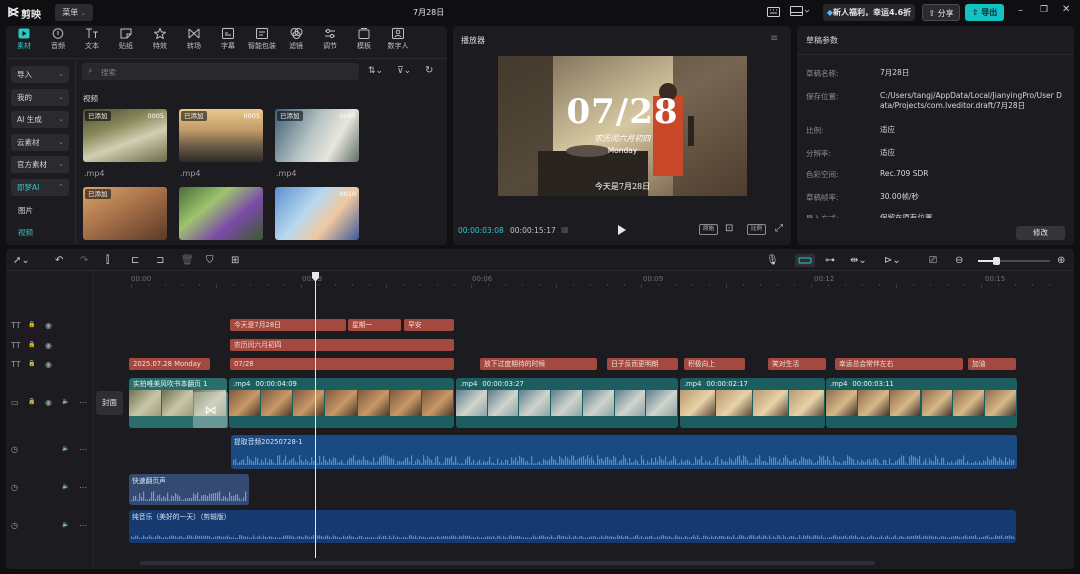 The width and height of the screenshot is (1080, 574). What do you see at coordinates (135, 261) in the screenshot?
I see `trim-left-icon: ⊏` at bounding box center [135, 261].